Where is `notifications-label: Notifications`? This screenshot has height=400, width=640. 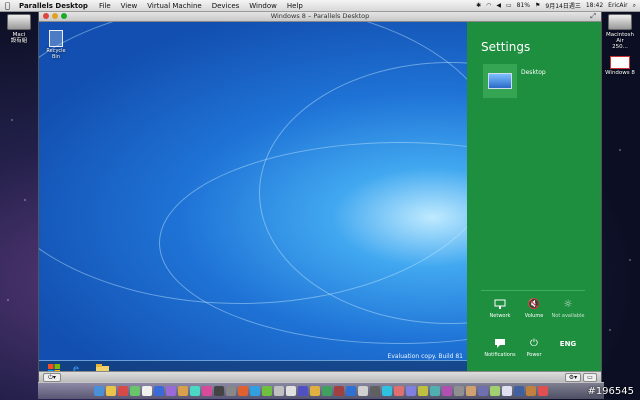 notifications-label: Notifications is located at coordinates (500, 355).